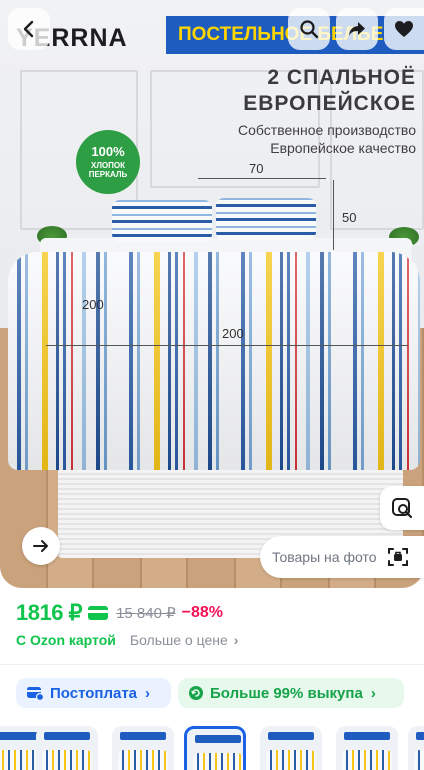 The image size is (424, 770). What do you see at coordinates (349, 217) in the screenshot?
I see `dimension-pillow-height: 50` at bounding box center [349, 217].